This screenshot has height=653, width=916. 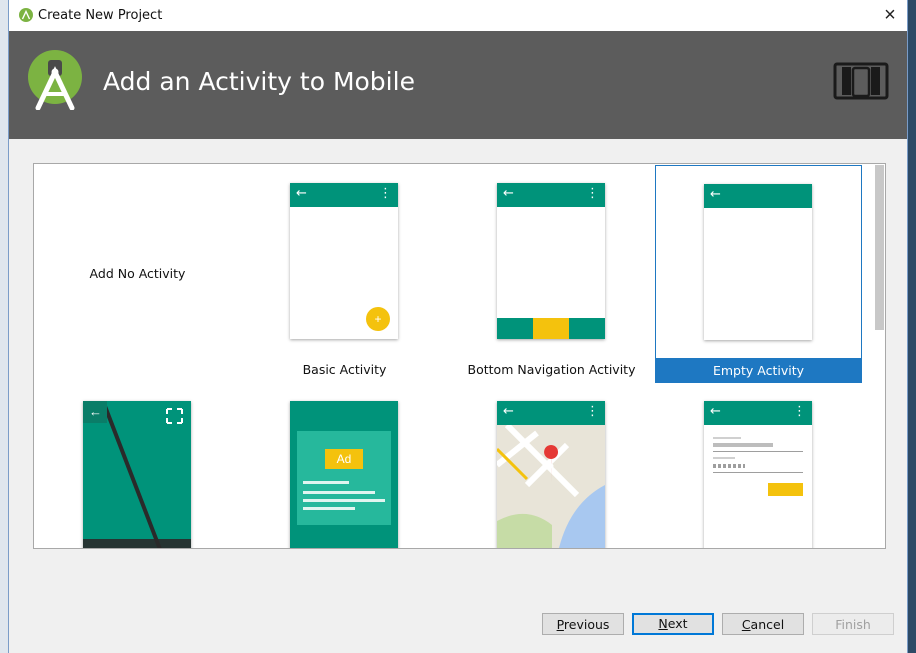 What do you see at coordinates (879, 247) in the screenshot?
I see `gallery-scrollbar` at bounding box center [879, 247].